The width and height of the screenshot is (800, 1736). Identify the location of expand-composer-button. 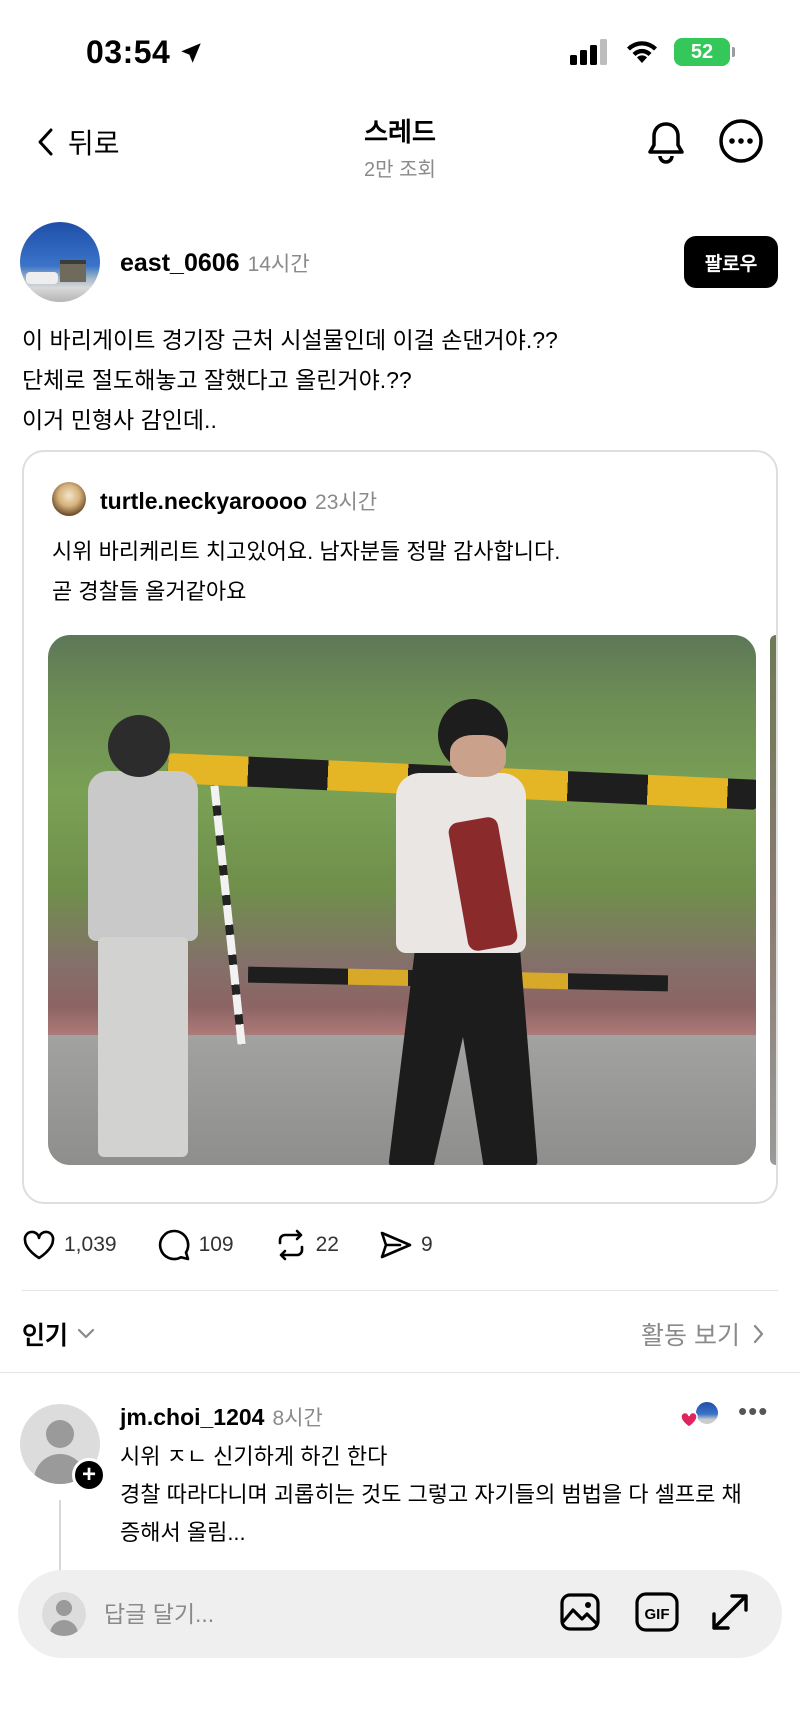
(730, 1614).